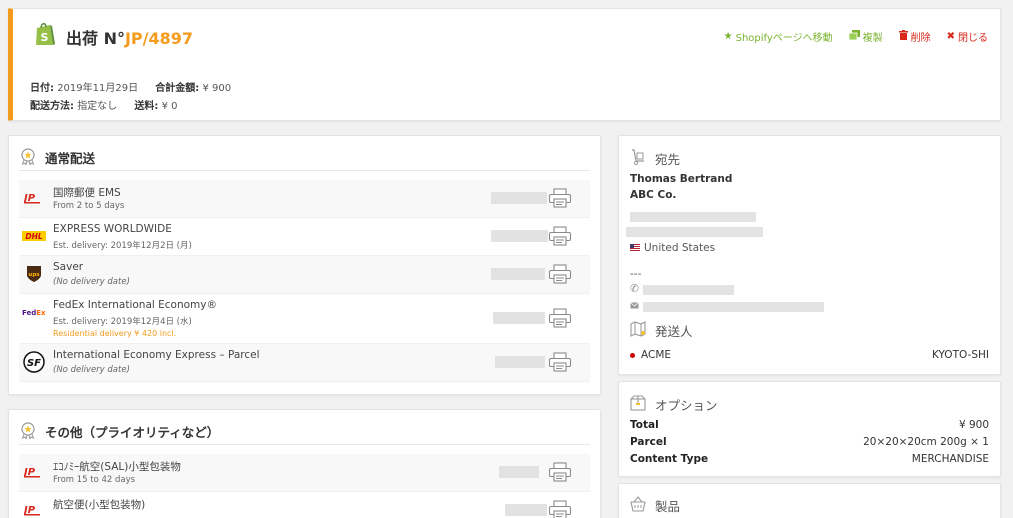 The width and height of the screenshot is (1013, 518). What do you see at coordinates (122, 246) in the screenshot?
I see `delivery-estimate: Est. delivery: 2019年12月2日 (月)` at bounding box center [122, 246].